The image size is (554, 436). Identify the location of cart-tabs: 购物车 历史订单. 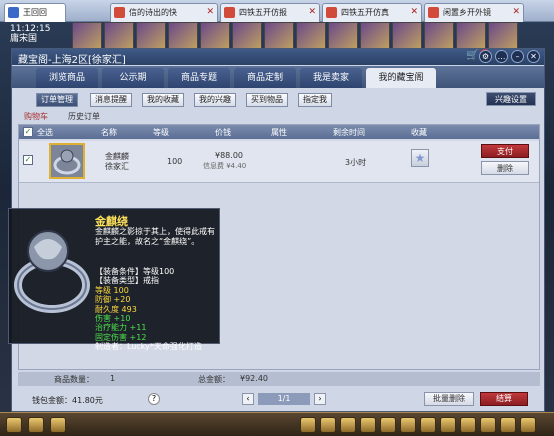
(62, 116).